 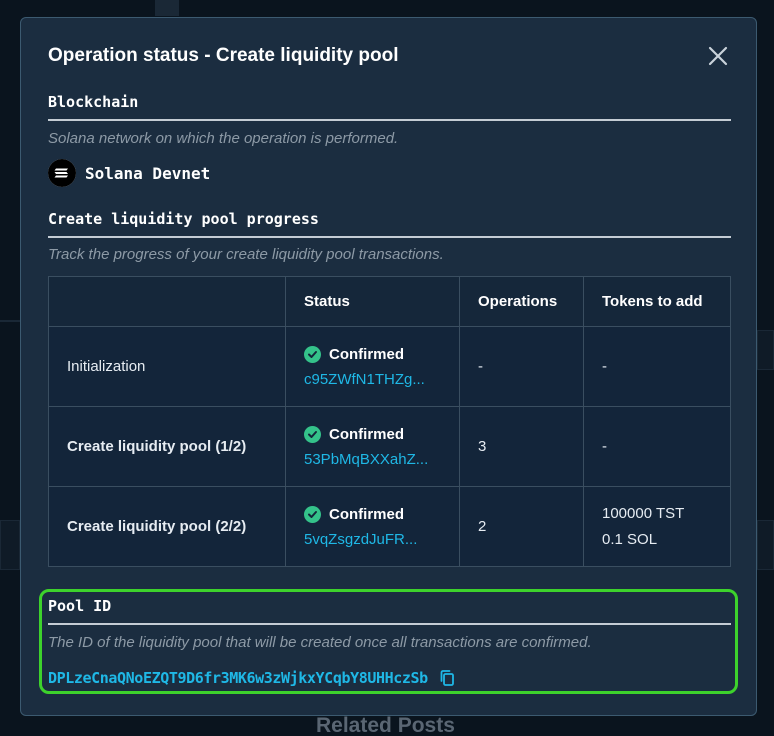 I want to click on network-name: Solana Devnet, so click(x=148, y=173).